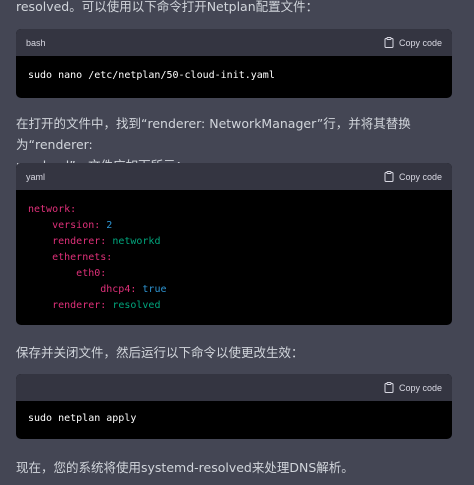  I want to click on yaml-key: dhcp4:, so click(118, 289).